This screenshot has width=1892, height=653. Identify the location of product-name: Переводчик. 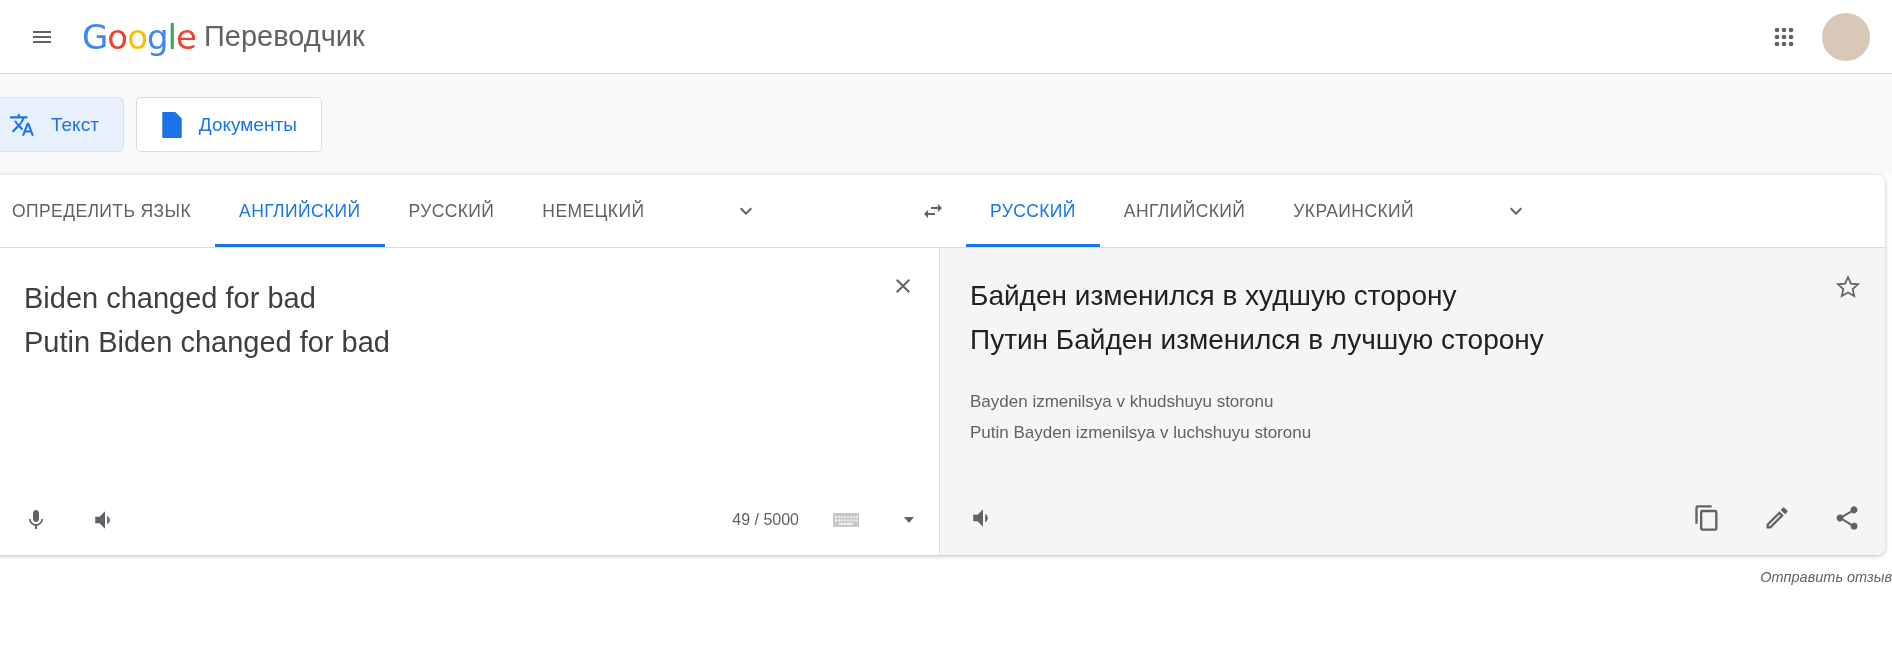
(284, 36).